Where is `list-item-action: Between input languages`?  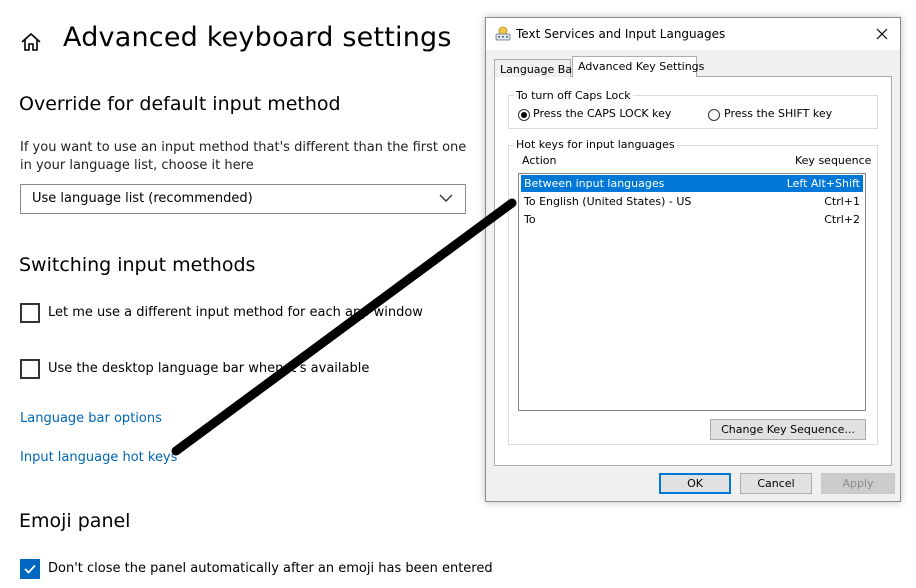
list-item-action: Between input languages is located at coordinates (594, 183).